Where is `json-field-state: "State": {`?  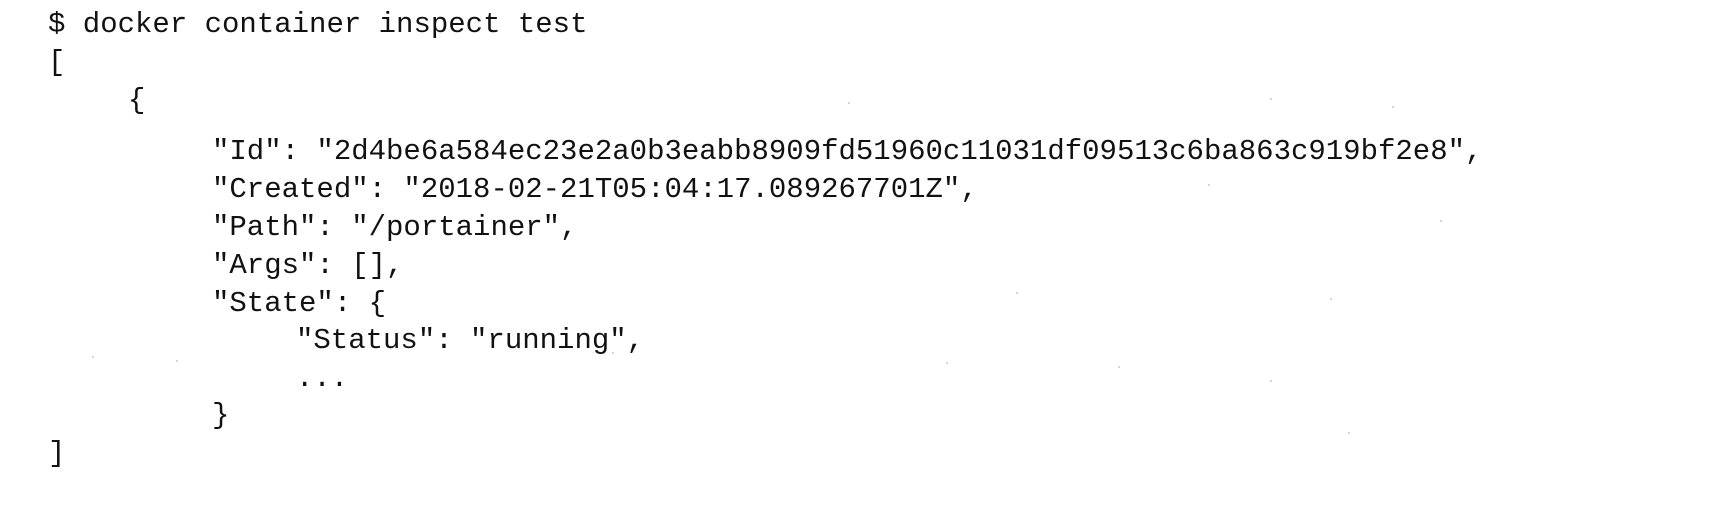 json-field-state: "State": { is located at coordinates (299, 303).